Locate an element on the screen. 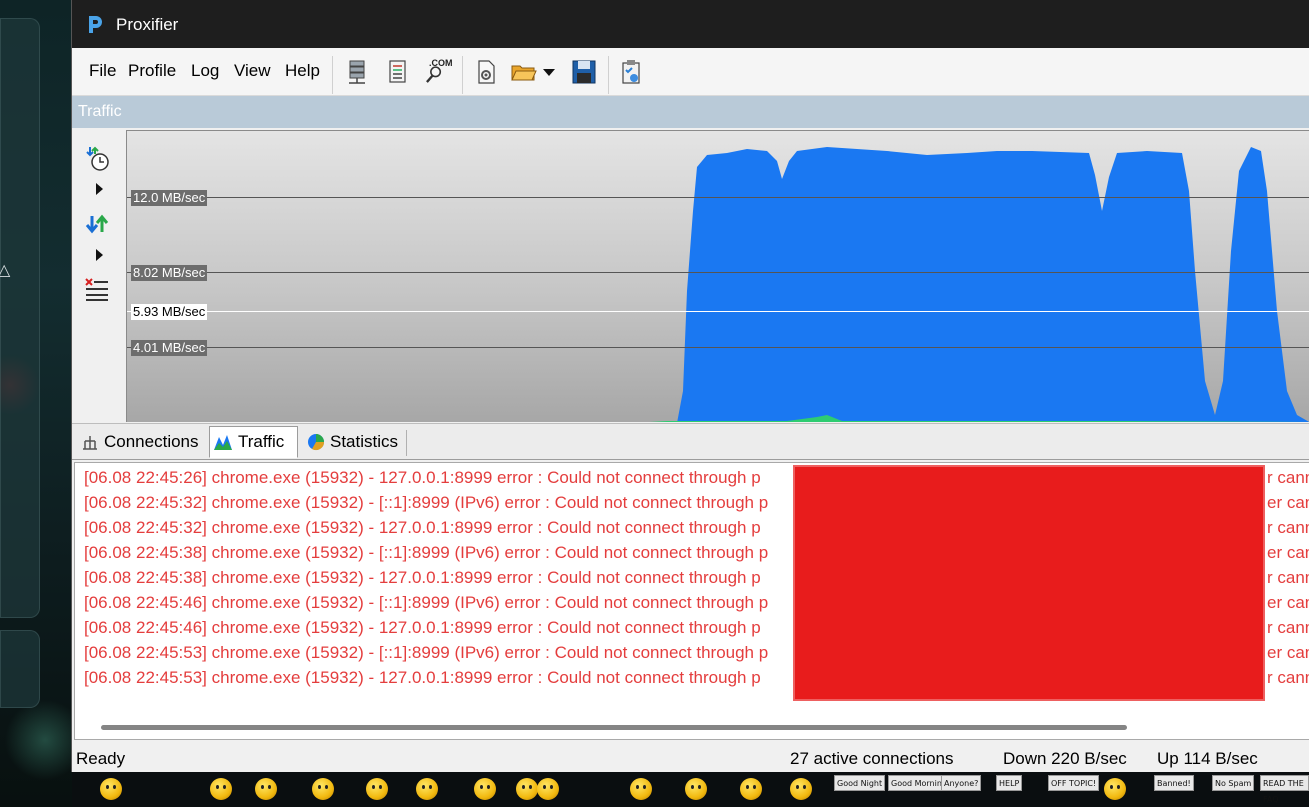 The width and height of the screenshot is (1309, 807). active-connections-count: 27 active connections is located at coordinates (872, 758).